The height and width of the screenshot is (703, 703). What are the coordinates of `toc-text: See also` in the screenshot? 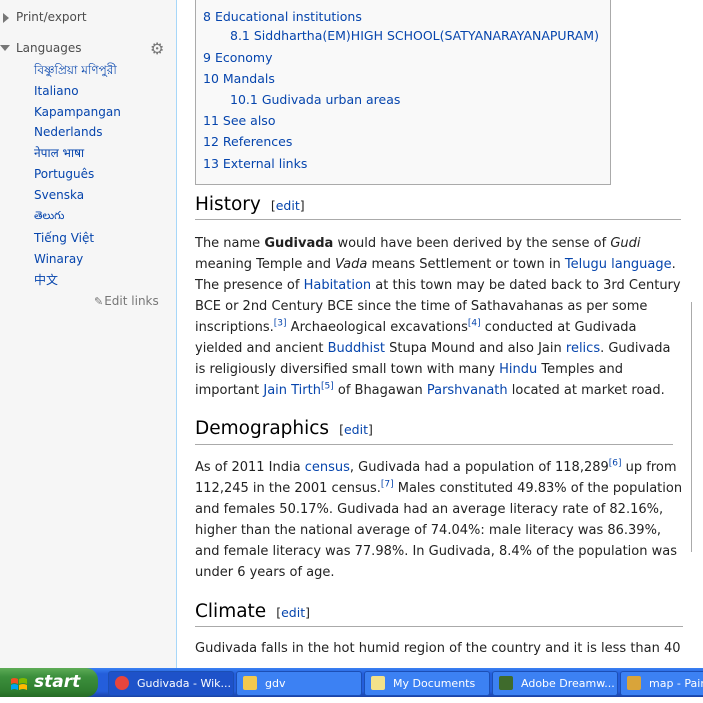 It's located at (249, 120).